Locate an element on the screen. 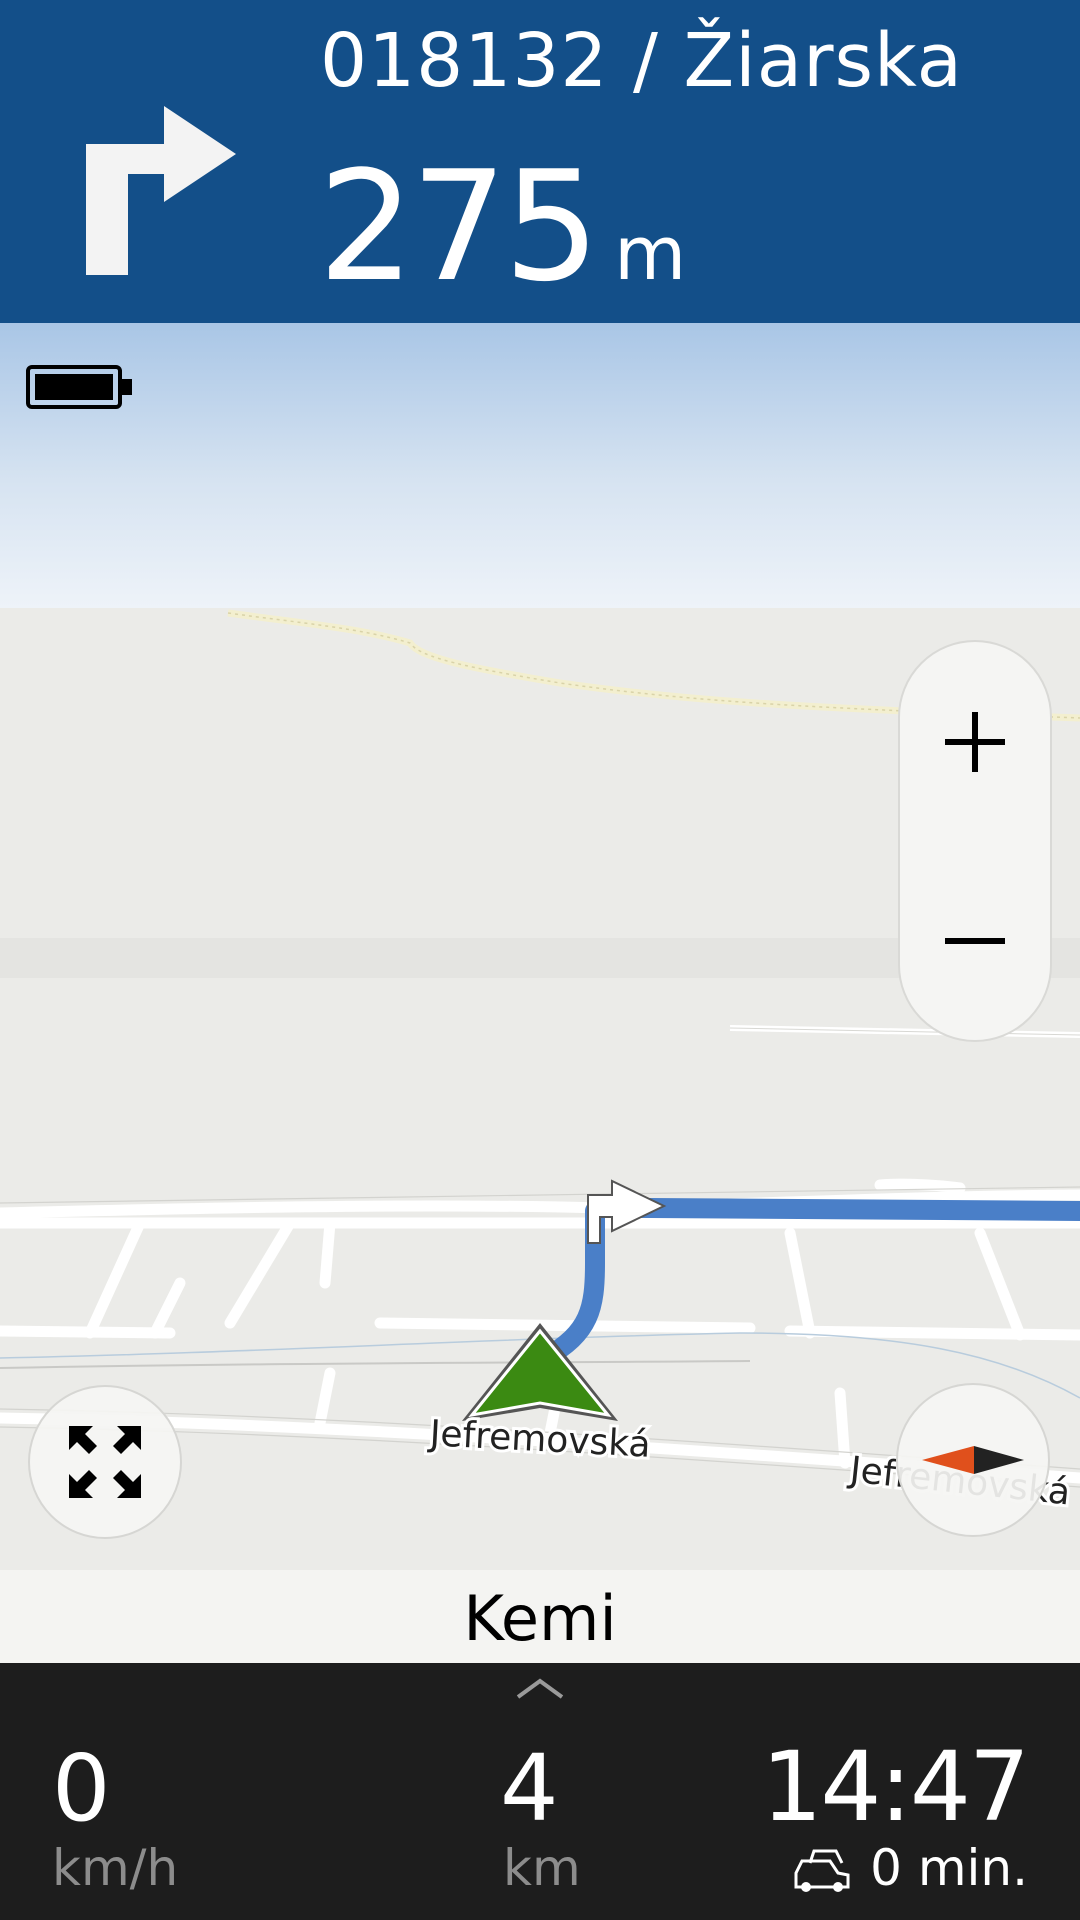  arrival-time: 14:47 is located at coordinates (895, 1787).